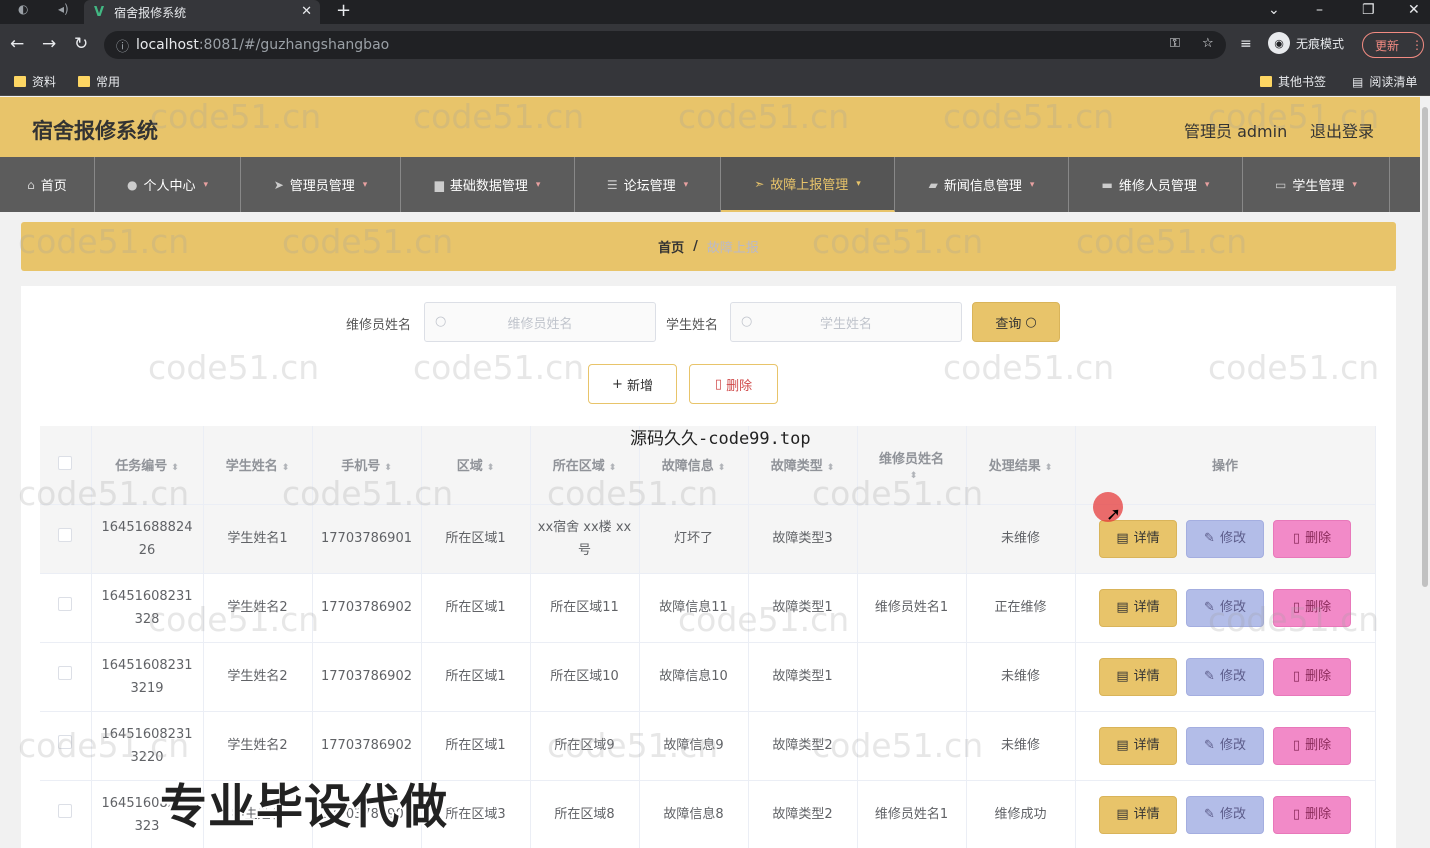  Describe the element at coordinates (1319, 10) in the screenshot. I see `minimize-icon: –` at that location.